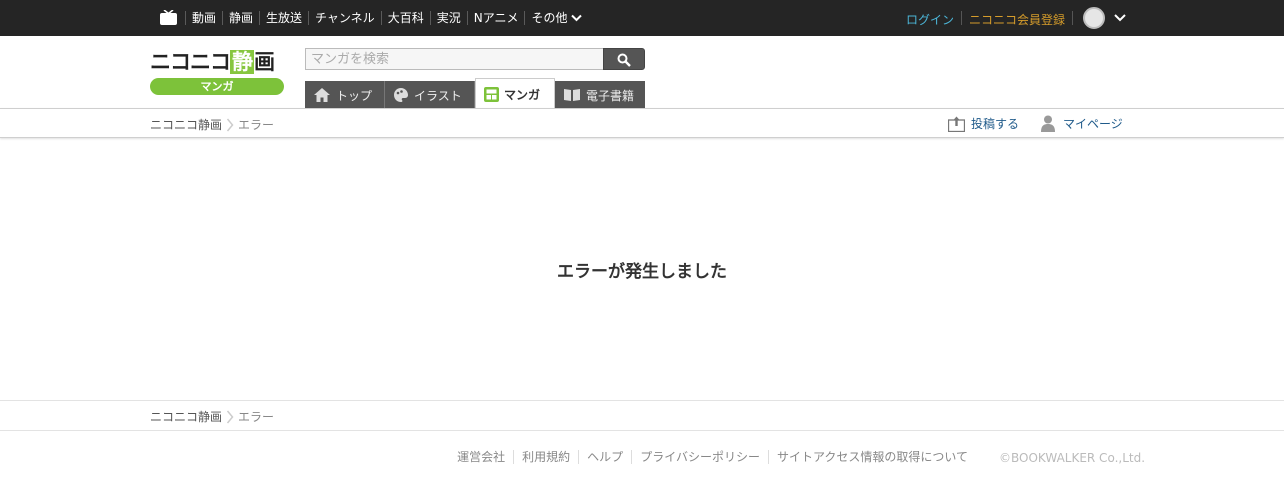 This screenshot has height=487, width=1284. Describe the element at coordinates (283, 18) in the screenshot. I see `global-nav-live: 生放送` at that location.